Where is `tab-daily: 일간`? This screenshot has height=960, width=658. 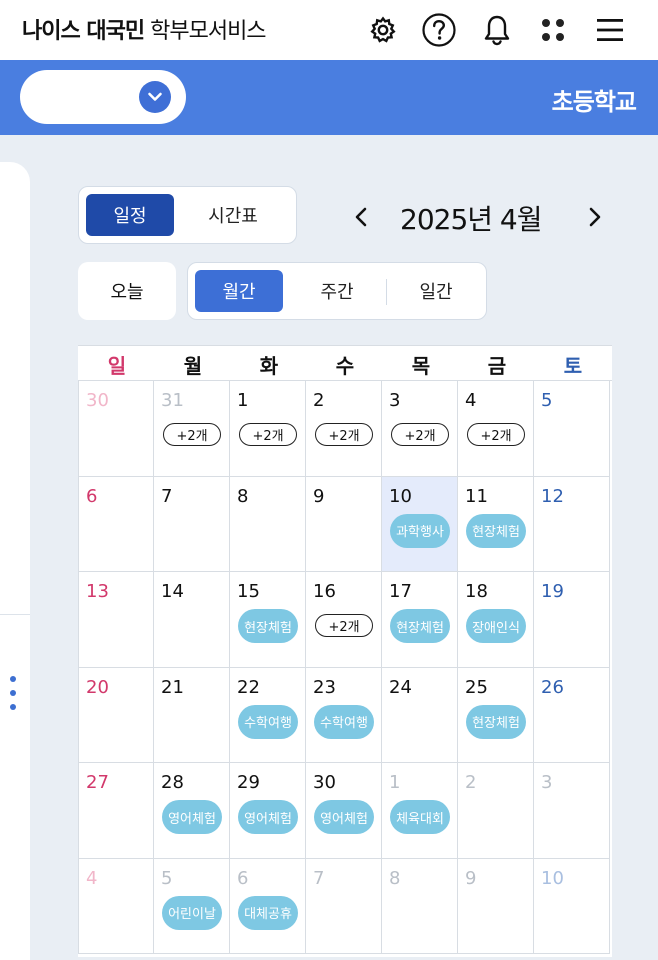 tab-daily: 일간 is located at coordinates (436, 291).